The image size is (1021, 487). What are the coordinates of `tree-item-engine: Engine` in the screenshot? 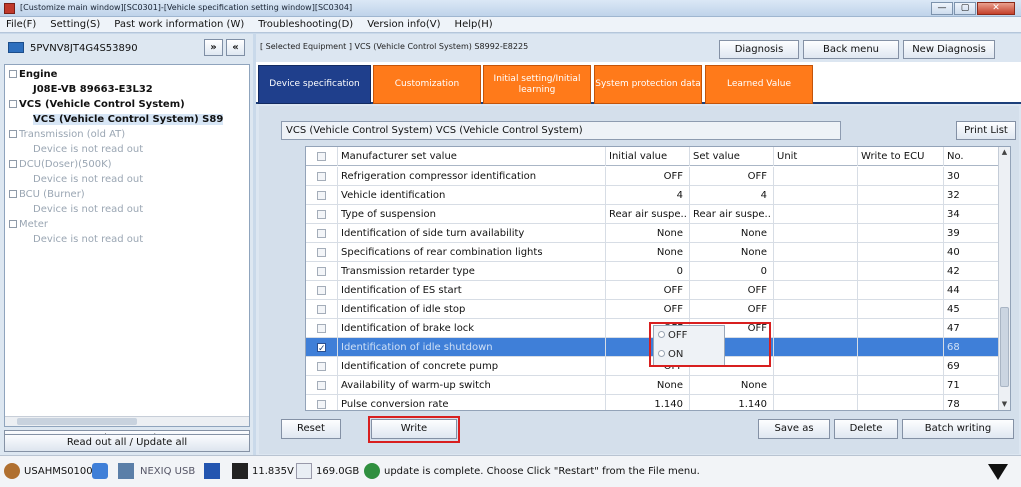 It's located at (33, 74).